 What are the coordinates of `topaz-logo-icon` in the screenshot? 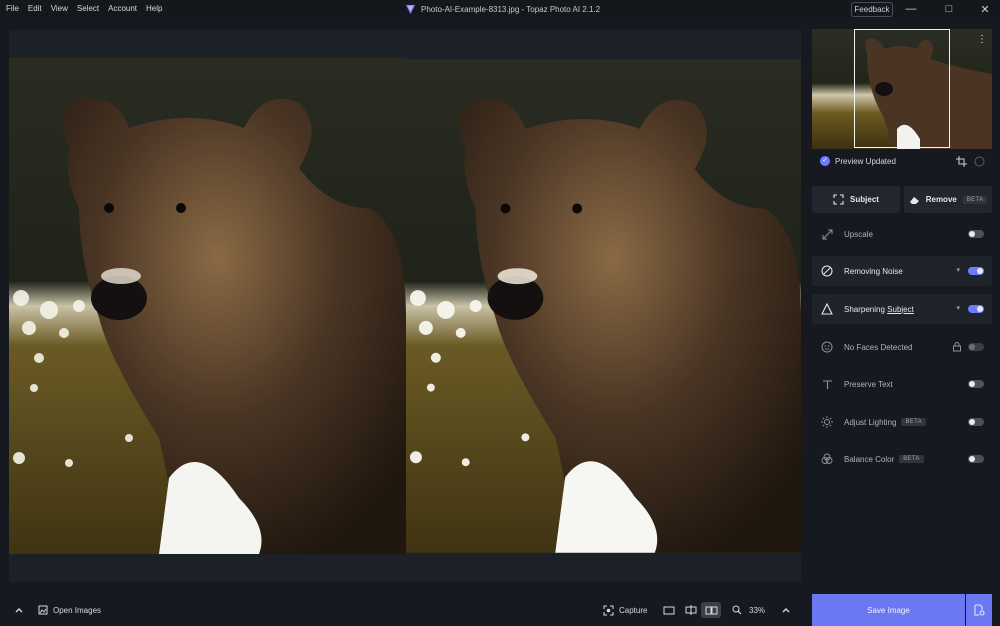 It's located at (410, 9).